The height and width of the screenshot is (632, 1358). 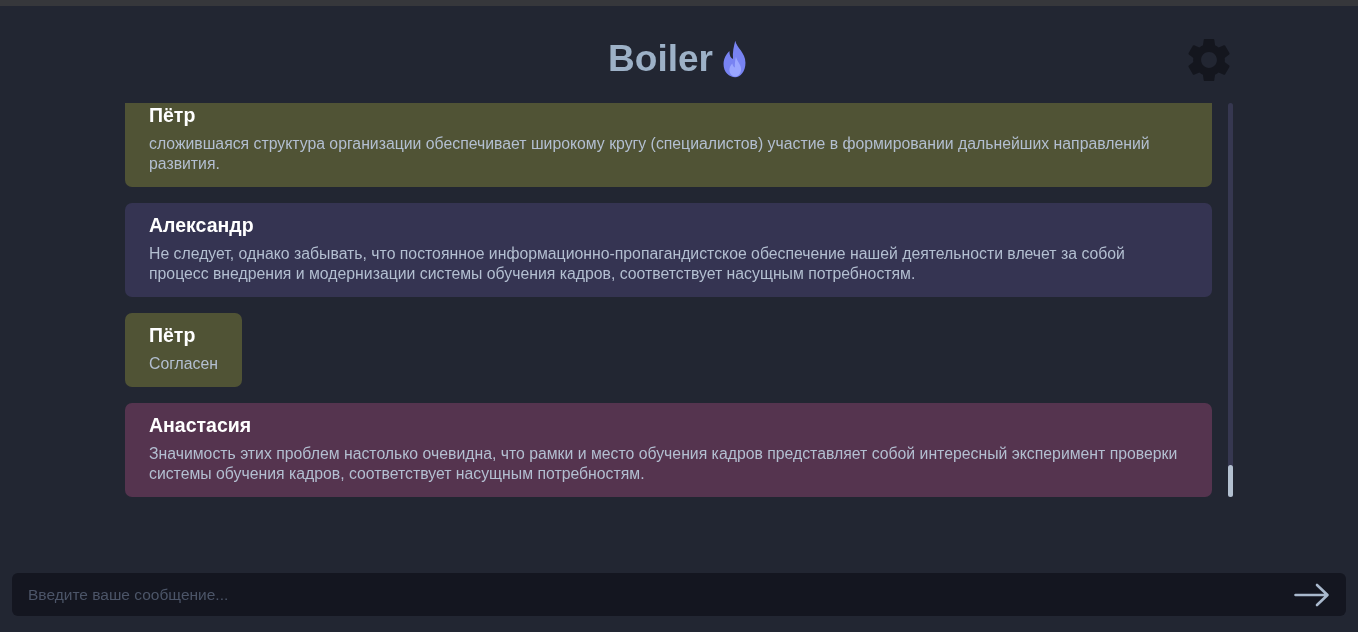 What do you see at coordinates (637, 264) in the screenshot?
I see `message-text: Не следует, однако забывать, что постоянное информационно-пропагандистское обеспечение нашей деятельности влечет за собой процесс внедрения и модернизации системы обучения кадров, соответствует насущным потребностям.` at bounding box center [637, 264].